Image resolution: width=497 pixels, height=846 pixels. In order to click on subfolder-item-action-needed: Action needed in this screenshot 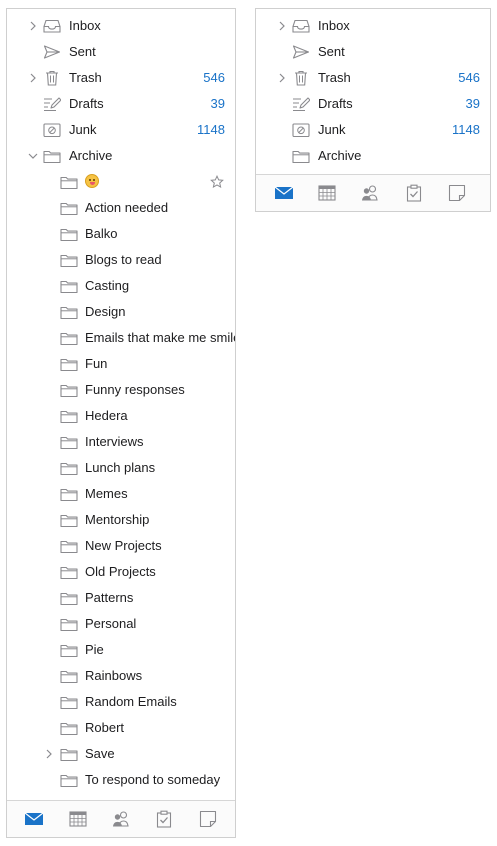, I will do `click(121, 208)`.